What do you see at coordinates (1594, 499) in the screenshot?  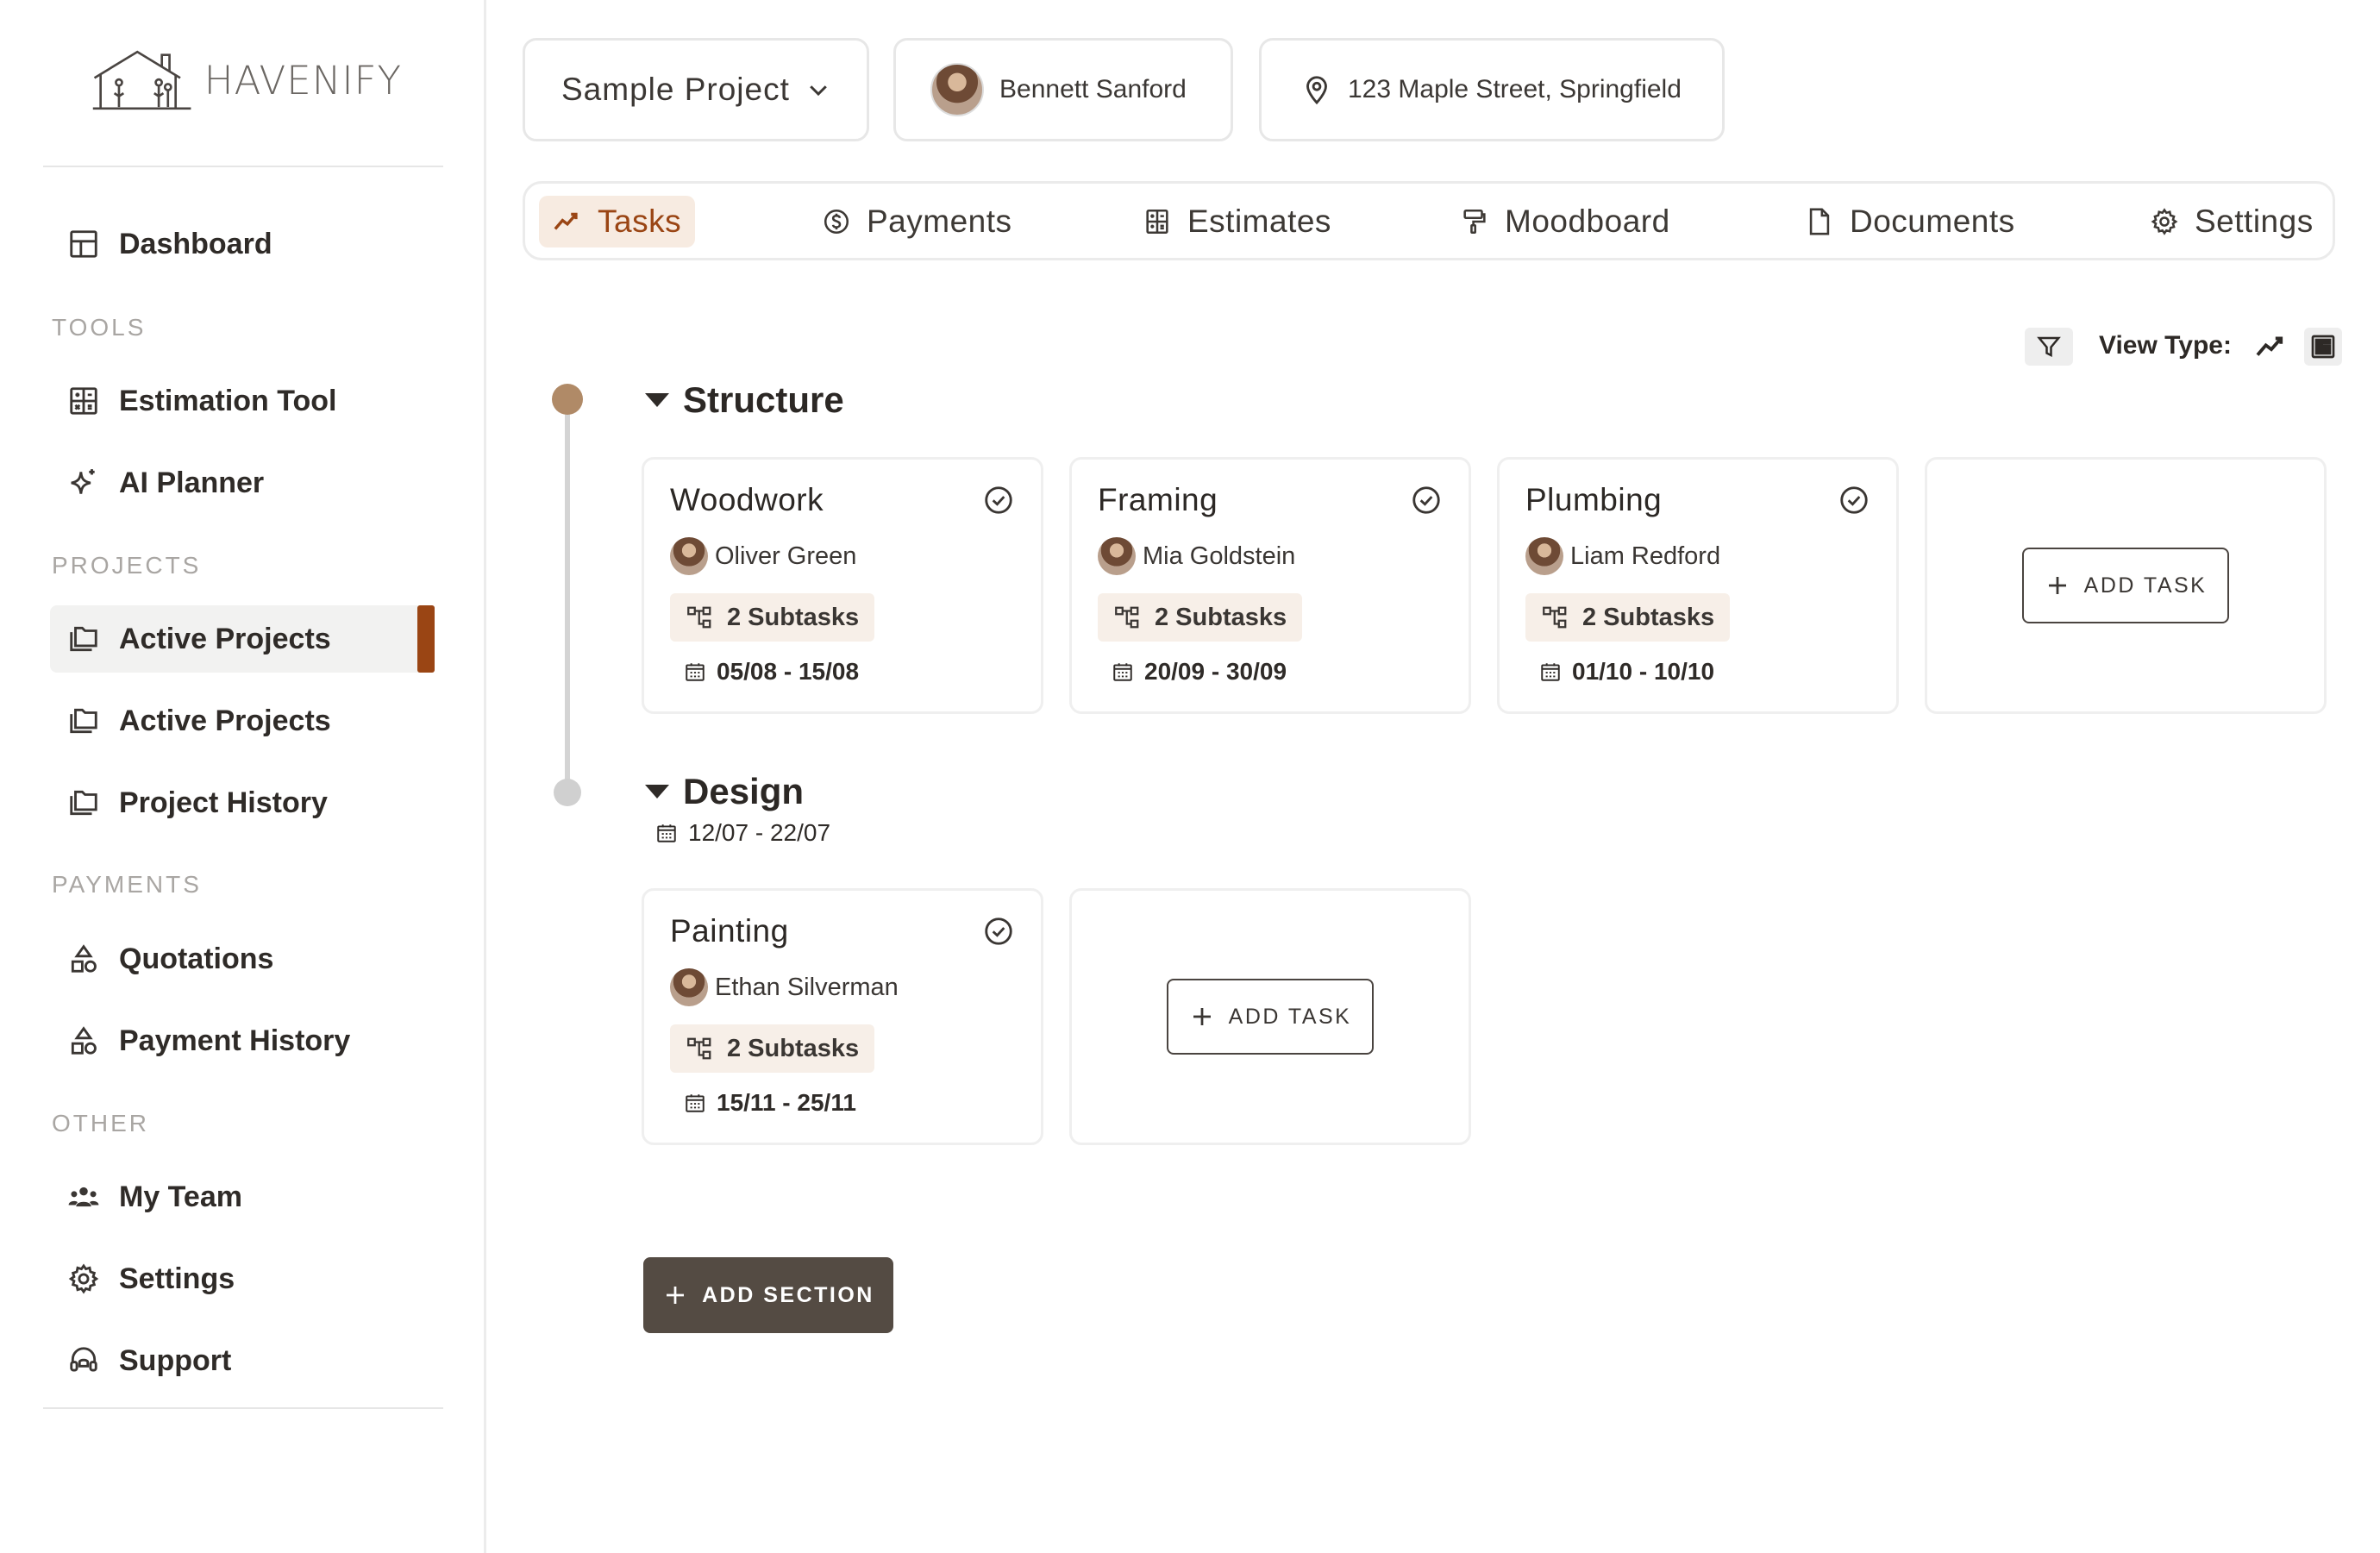 I see `task-name: Plumbing` at bounding box center [1594, 499].